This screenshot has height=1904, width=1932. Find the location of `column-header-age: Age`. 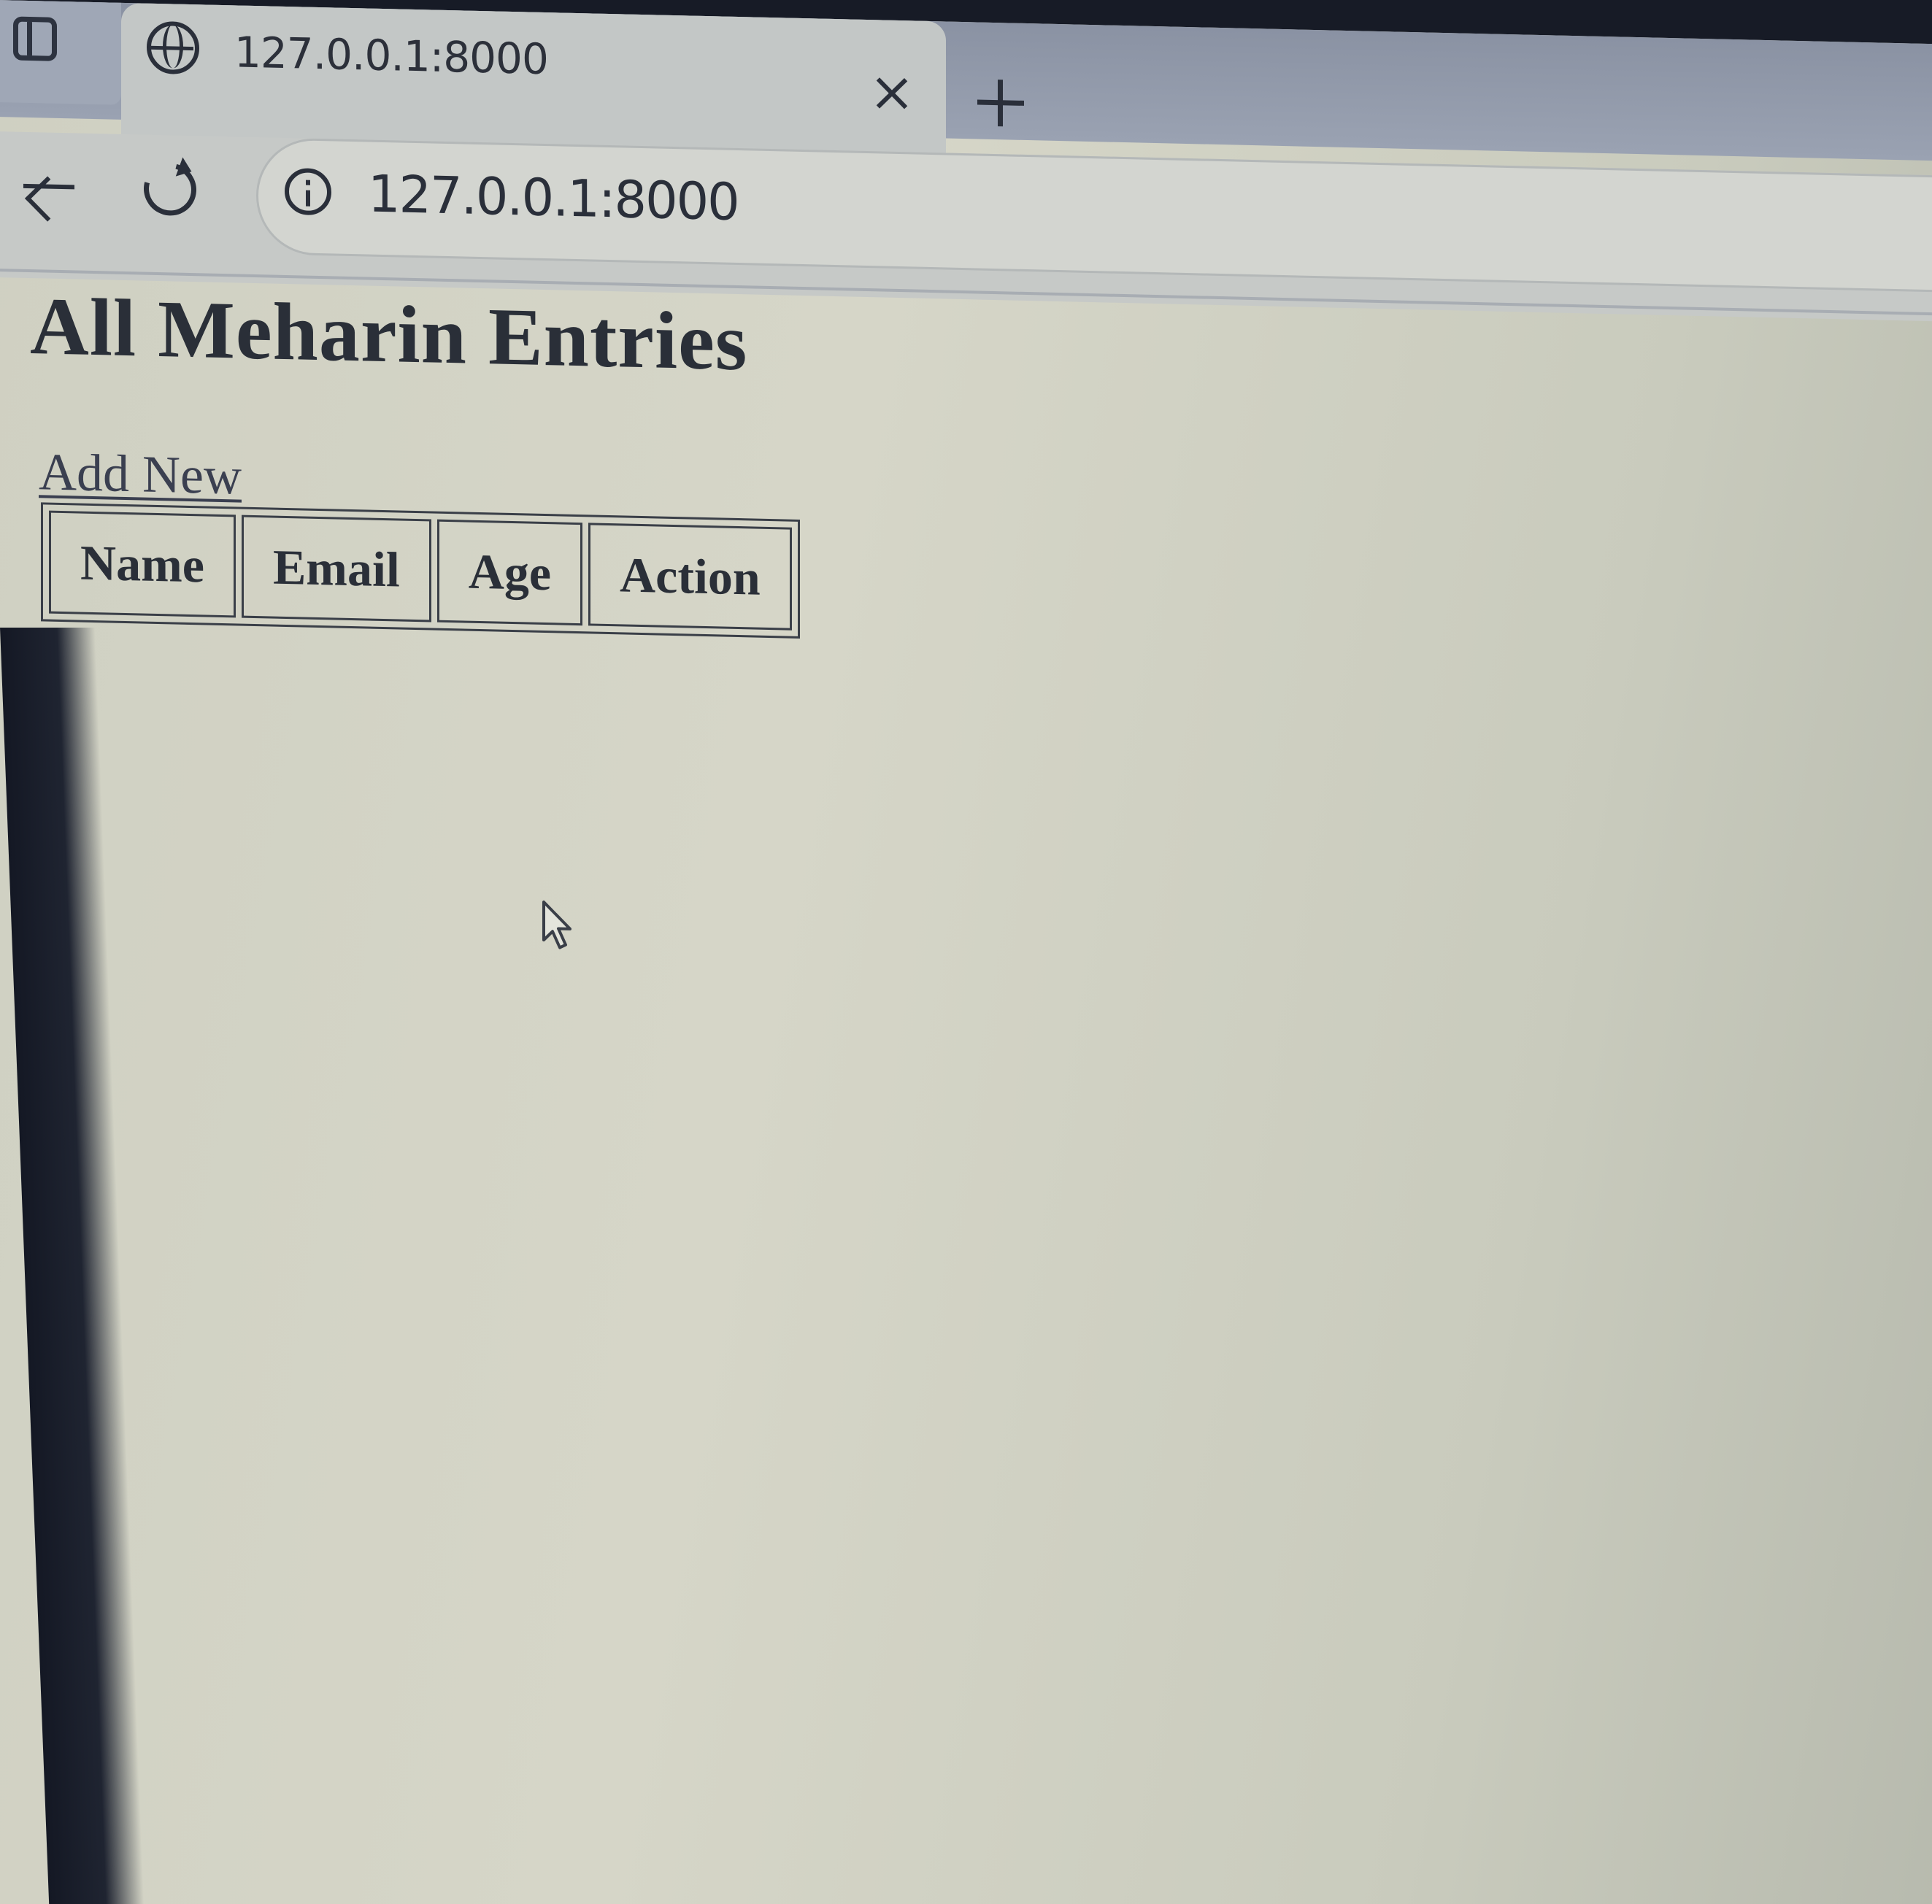

column-header-age: Age is located at coordinates (509, 572).